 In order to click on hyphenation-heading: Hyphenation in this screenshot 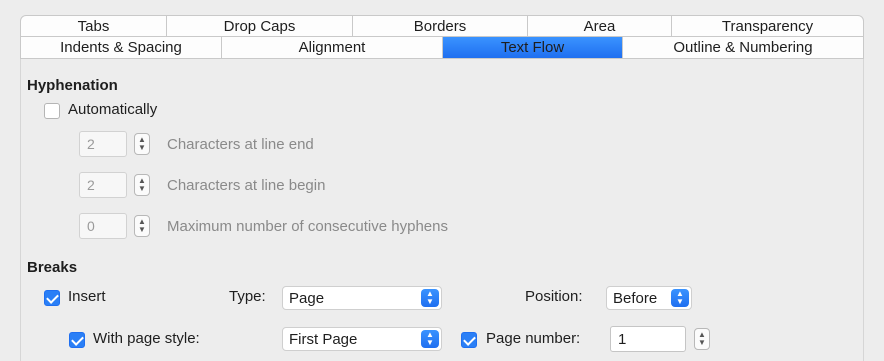, I will do `click(72, 85)`.